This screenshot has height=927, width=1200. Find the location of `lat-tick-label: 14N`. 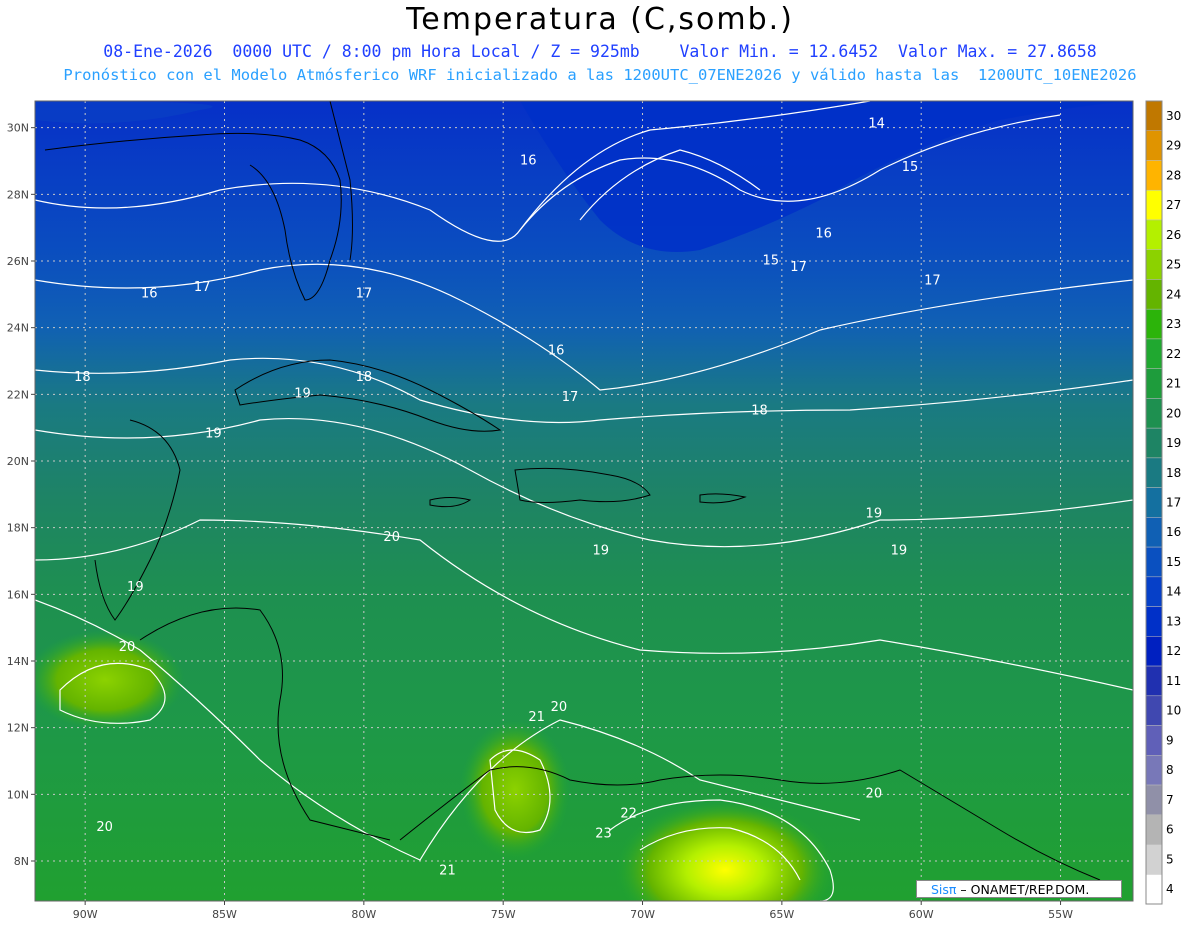

lat-tick-label: 14N is located at coordinates (18, 661).